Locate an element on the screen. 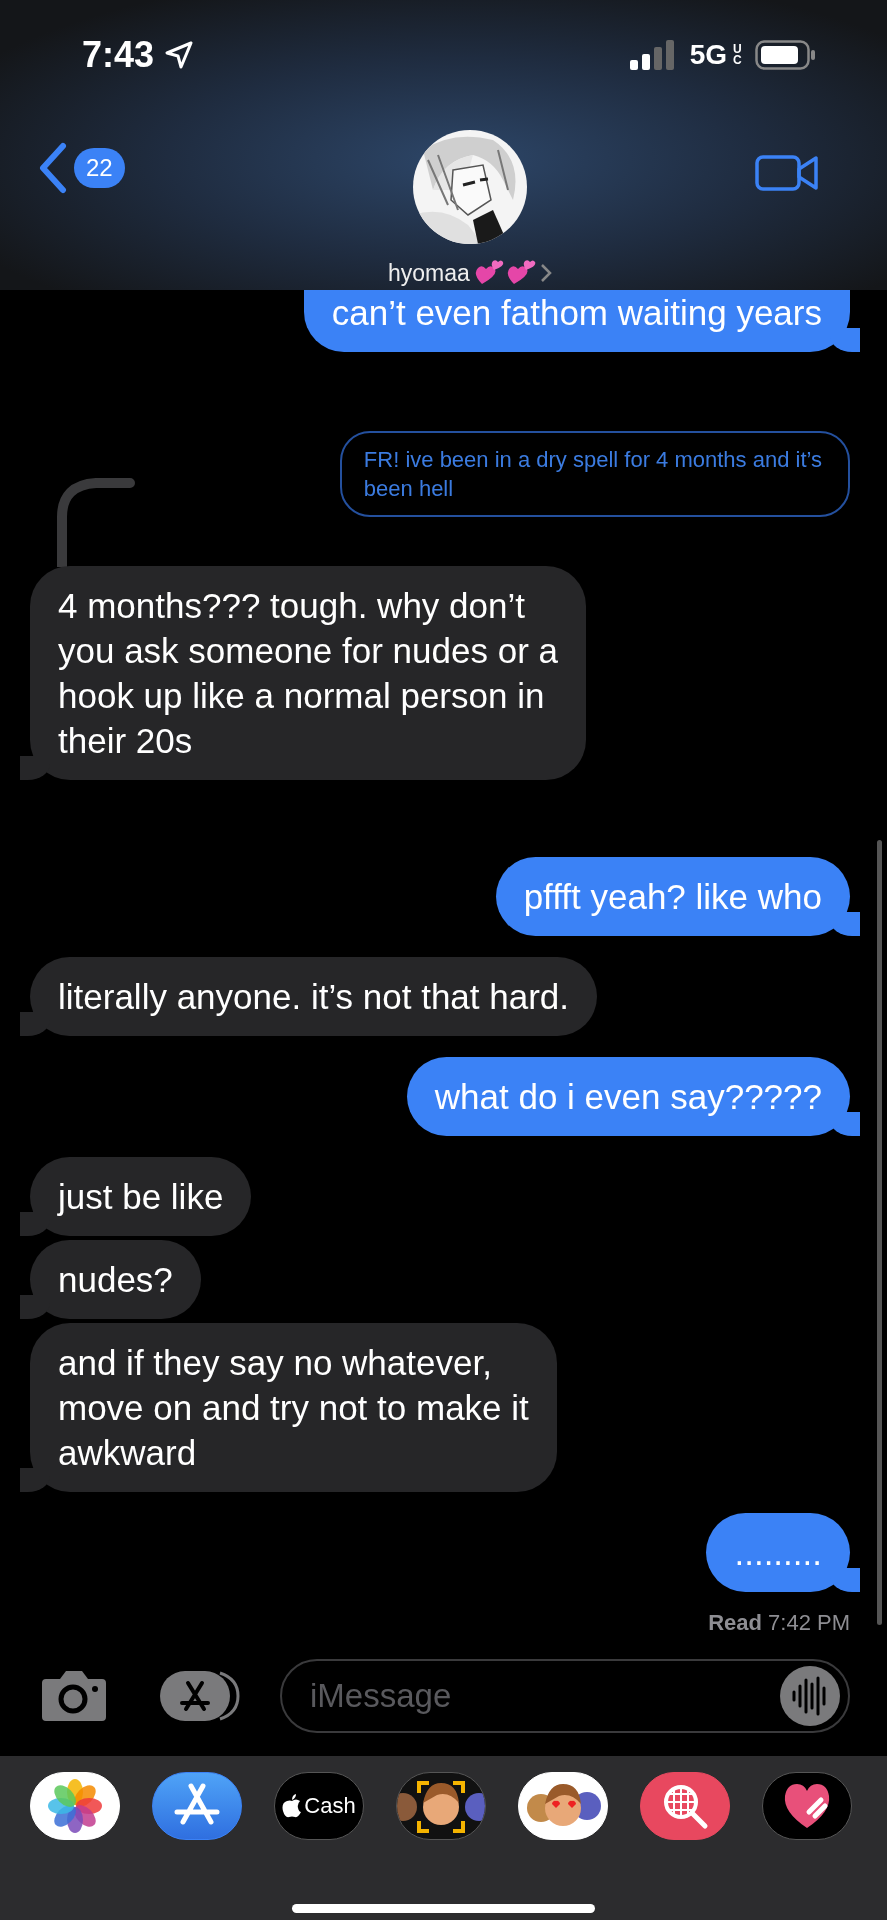  back-button: 22 is located at coordinates (81, 168).